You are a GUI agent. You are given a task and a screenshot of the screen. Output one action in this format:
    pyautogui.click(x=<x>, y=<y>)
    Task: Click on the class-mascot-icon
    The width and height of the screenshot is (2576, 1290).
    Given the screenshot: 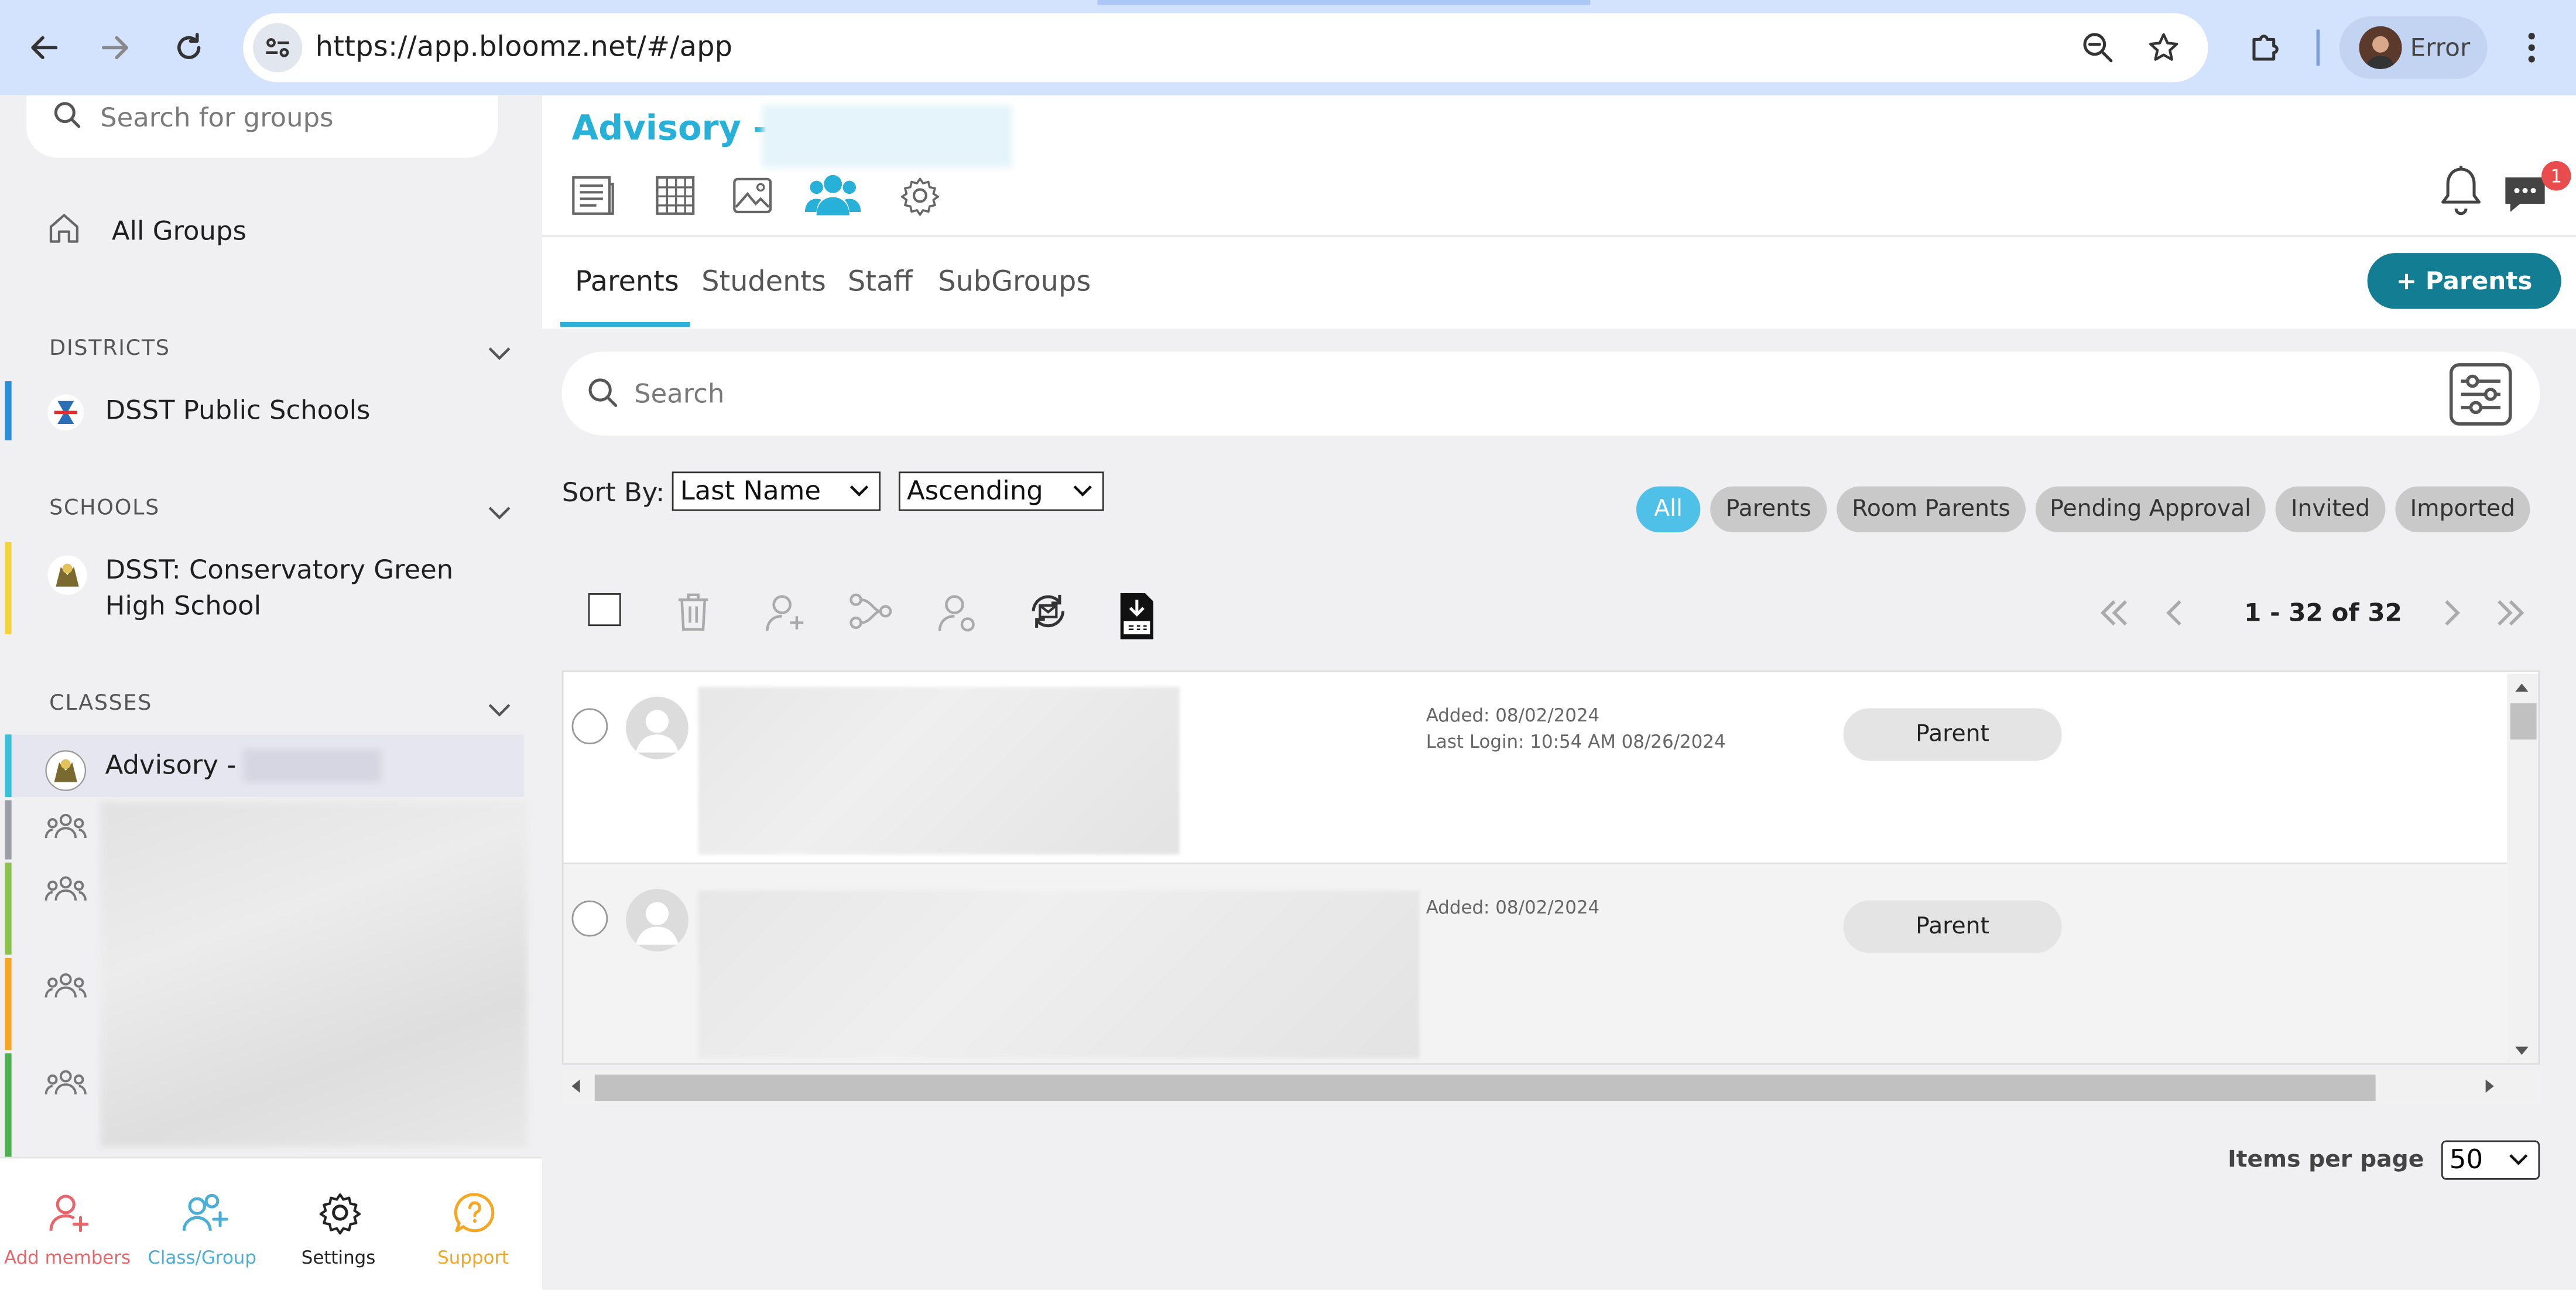 What is the action you would take?
    pyautogui.click(x=65, y=771)
    